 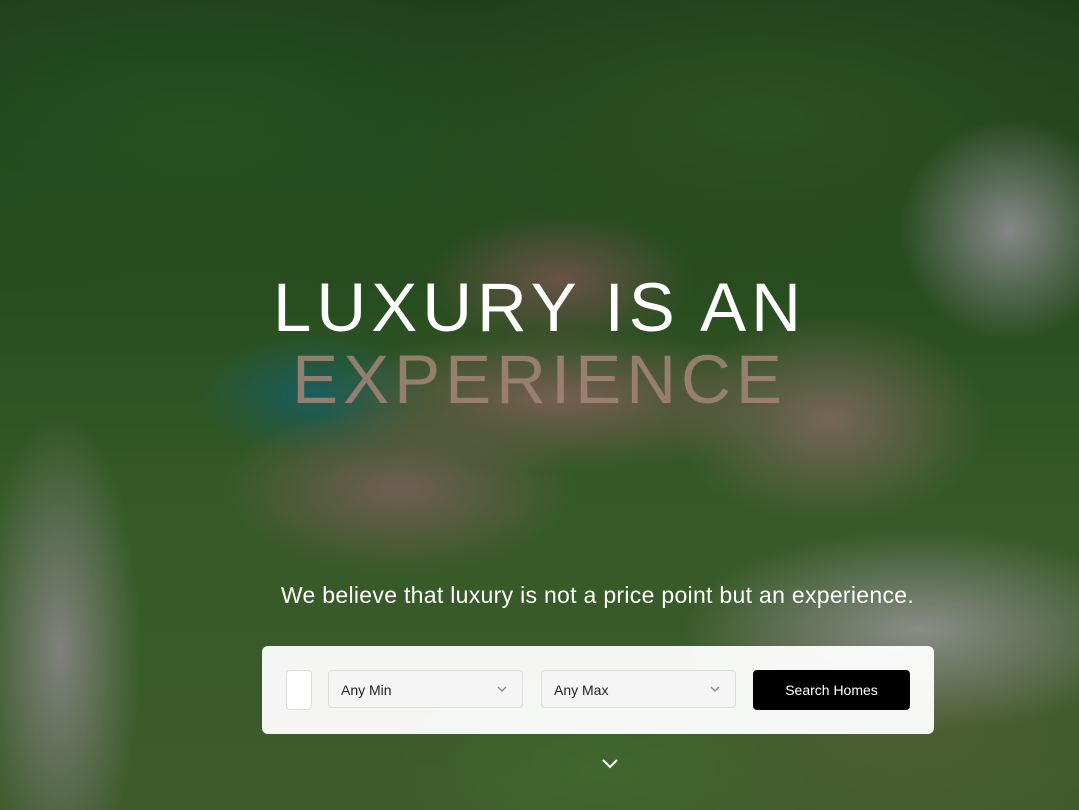 I want to click on scroll-down-icon, so click(x=610, y=764).